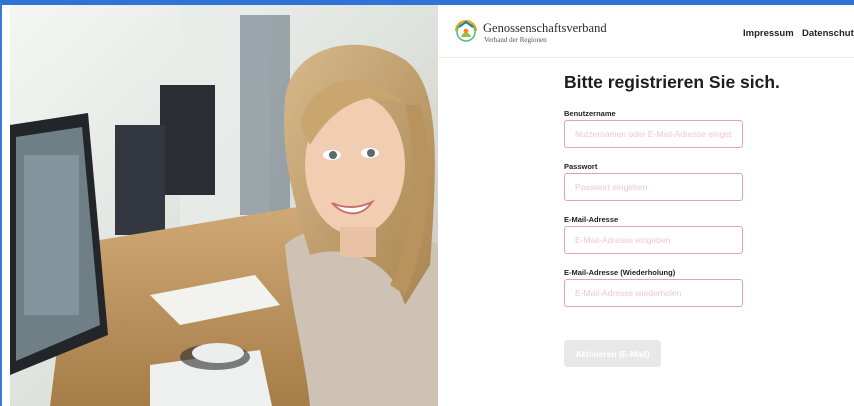 The height and width of the screenshot is (406, 854). What do you see at coordinates (653, 240) in the screenshot?
I see `email-input` at bounding box center [653, 240].